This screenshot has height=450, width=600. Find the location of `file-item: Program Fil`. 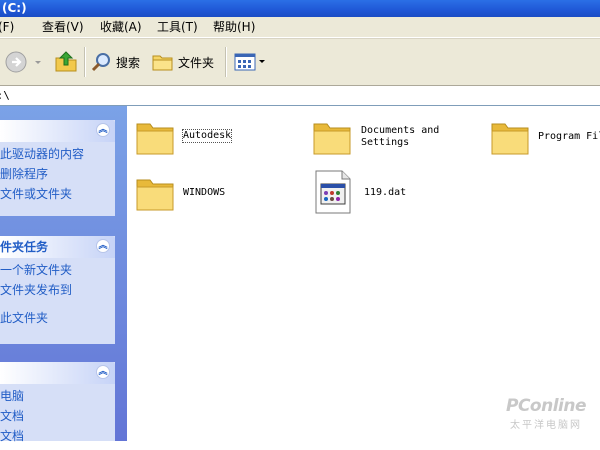

file-item: Program Fil is located at coordinates (545, 137).